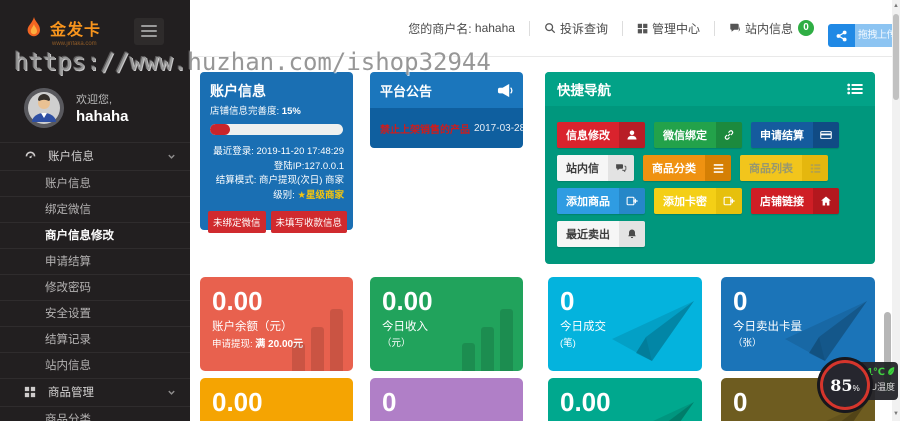  I want to click on stat-value: 0, so click(389, 402).